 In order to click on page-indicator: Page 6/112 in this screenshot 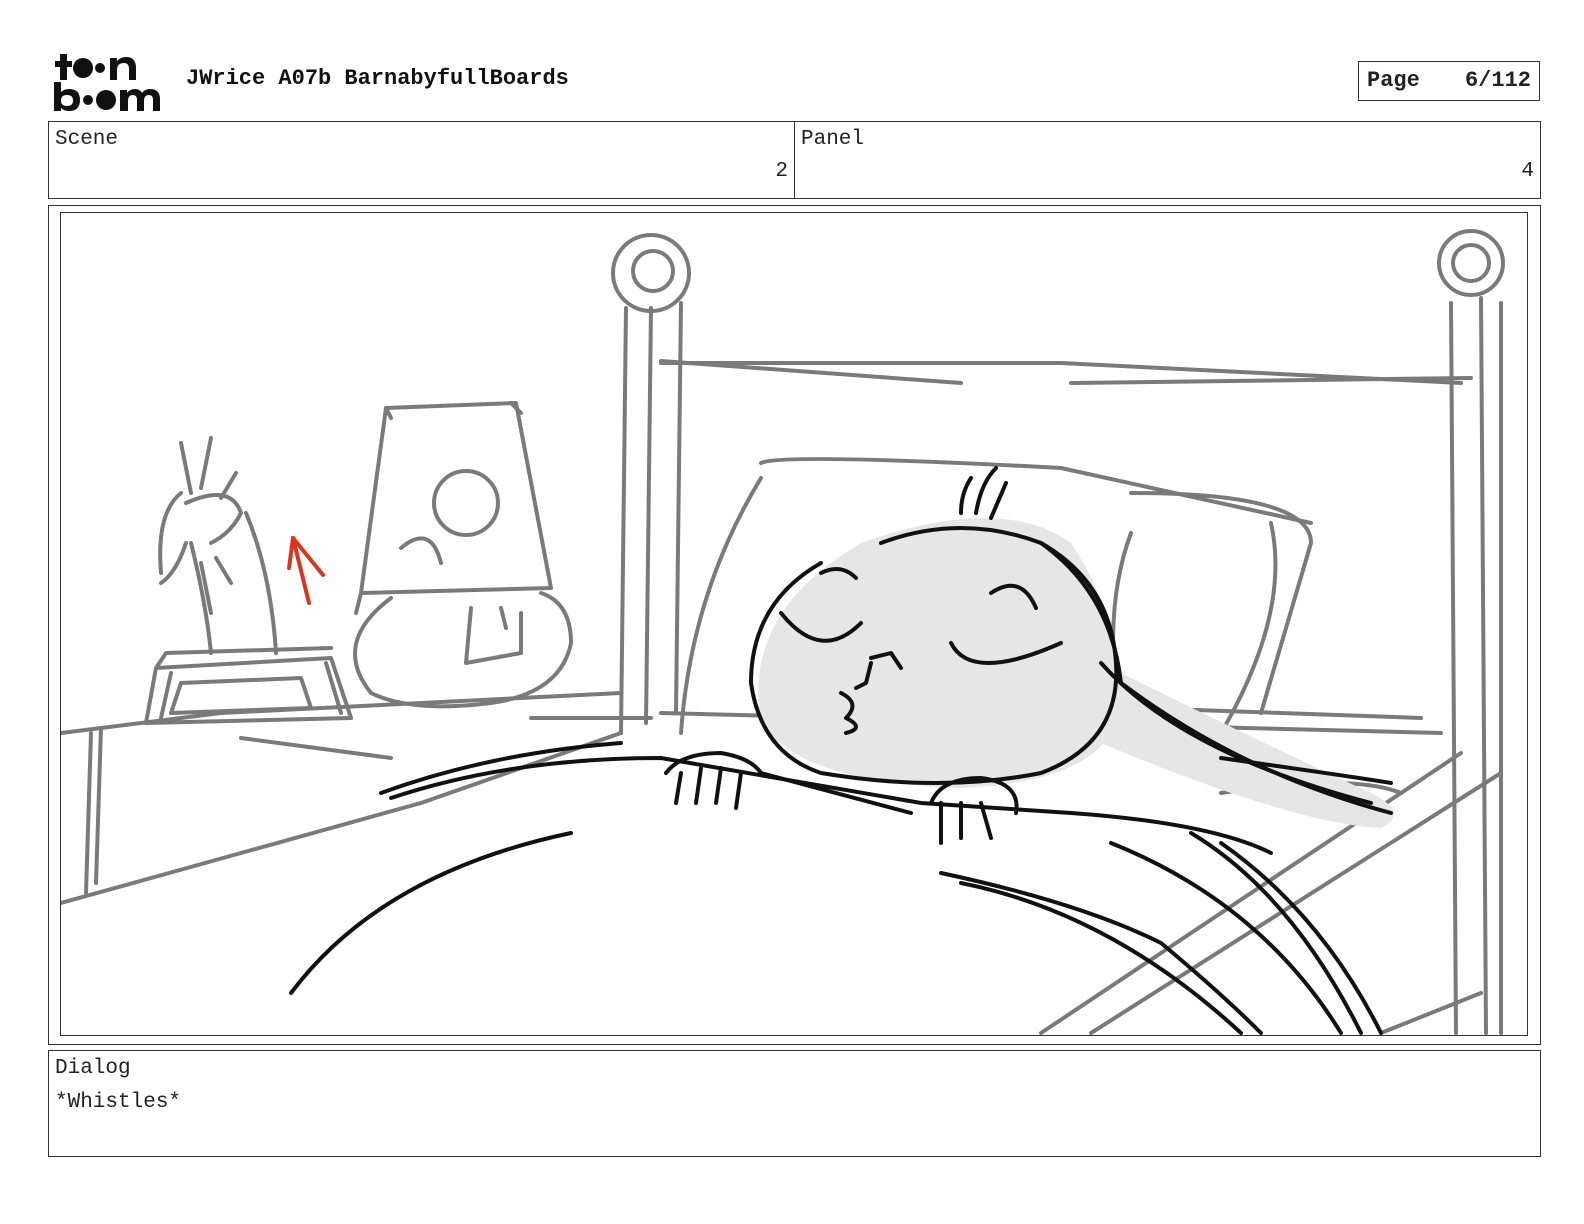, I will do `click(1449, 81)`.